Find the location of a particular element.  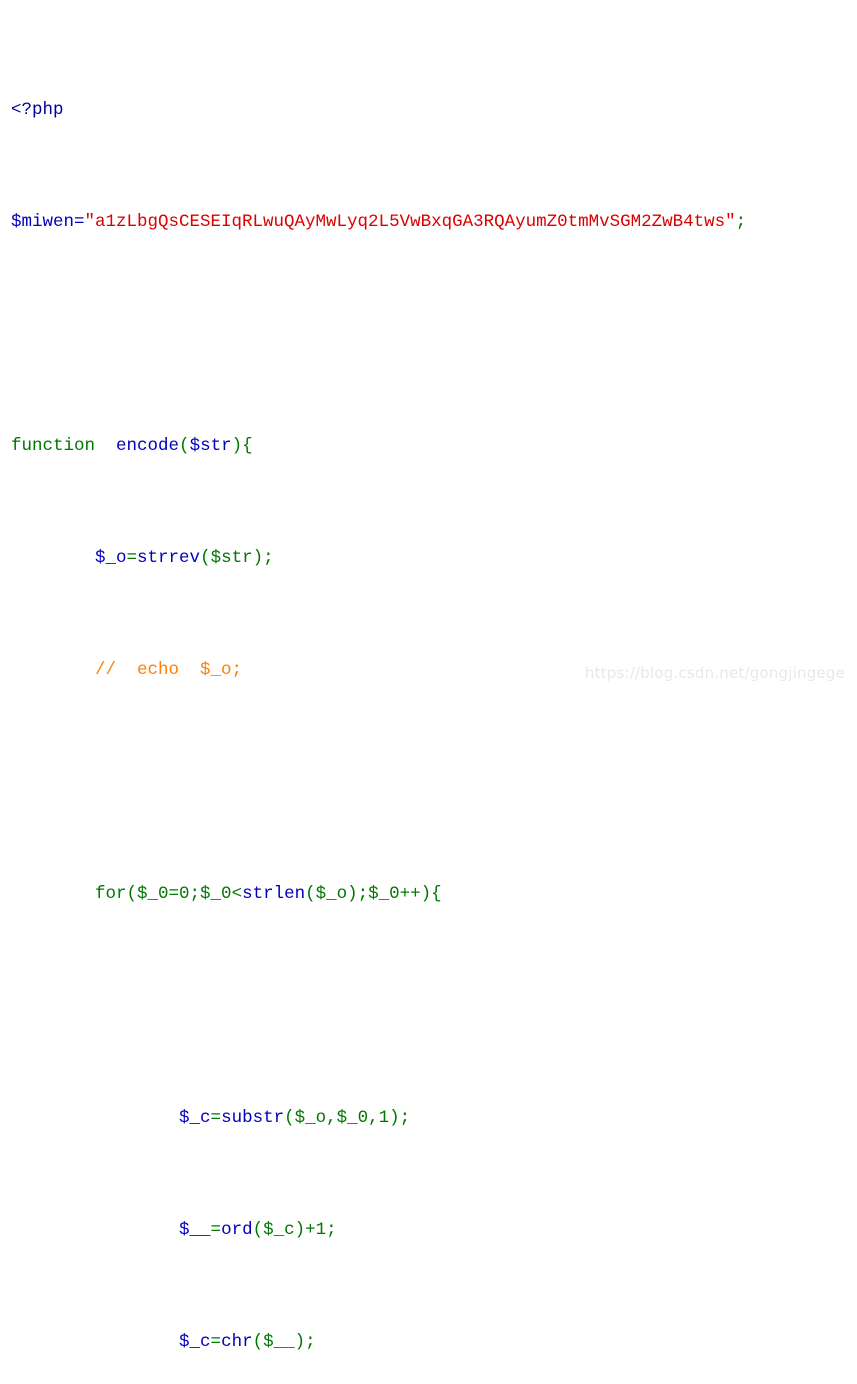

keyword-function: function is located at coordinates (53, 446).